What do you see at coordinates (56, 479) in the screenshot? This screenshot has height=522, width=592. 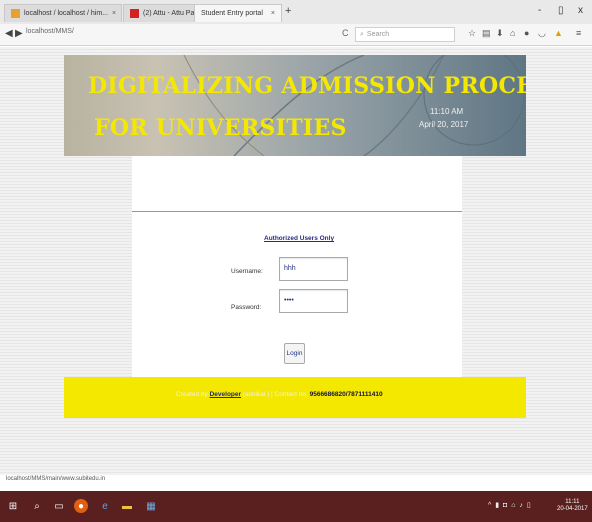 I see `status-bar-url: localhost/MMS/main/www.subitedu.in` at bounding box center [56, 479].